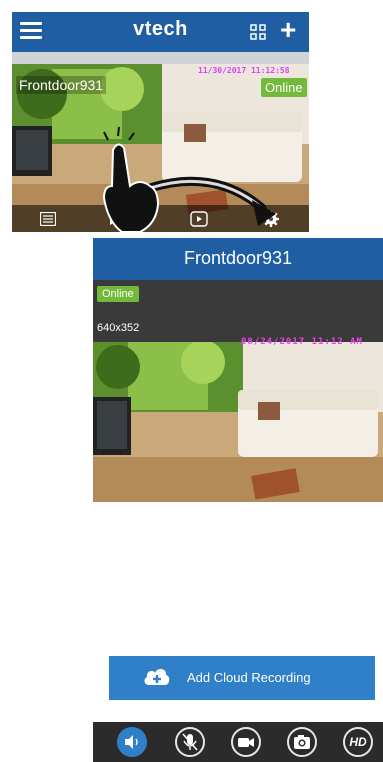  Describe the element at coordinates (190, 742) in the screenshot. I see `mute-mic-icon` at that location.